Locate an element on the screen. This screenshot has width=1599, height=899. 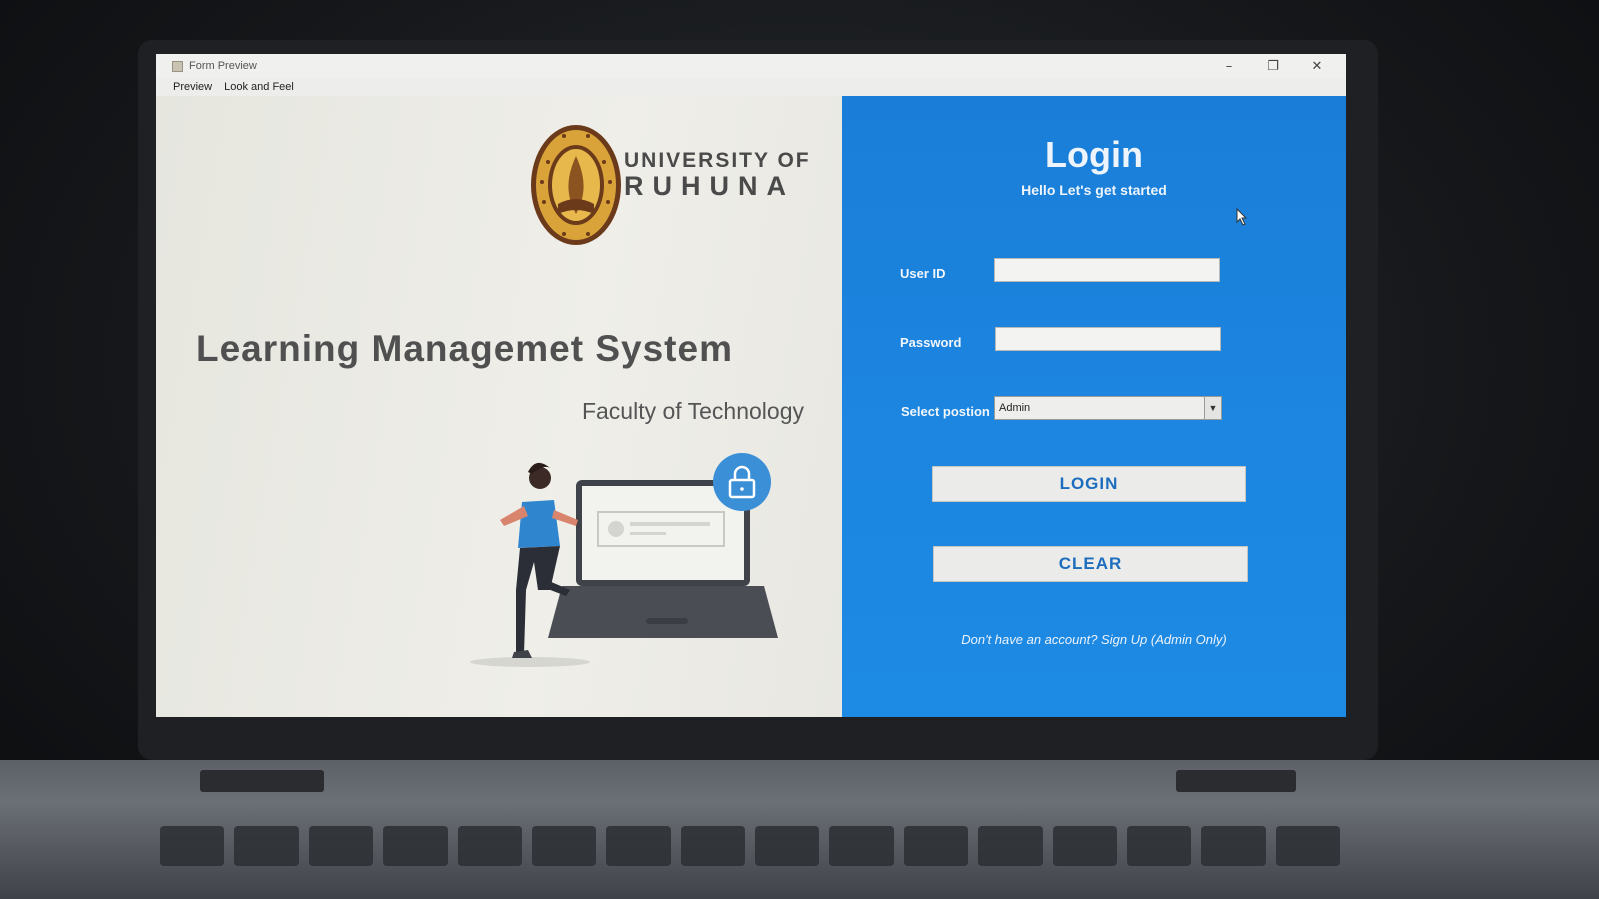
keyboard-function-row is located at coordinates (750, 846).